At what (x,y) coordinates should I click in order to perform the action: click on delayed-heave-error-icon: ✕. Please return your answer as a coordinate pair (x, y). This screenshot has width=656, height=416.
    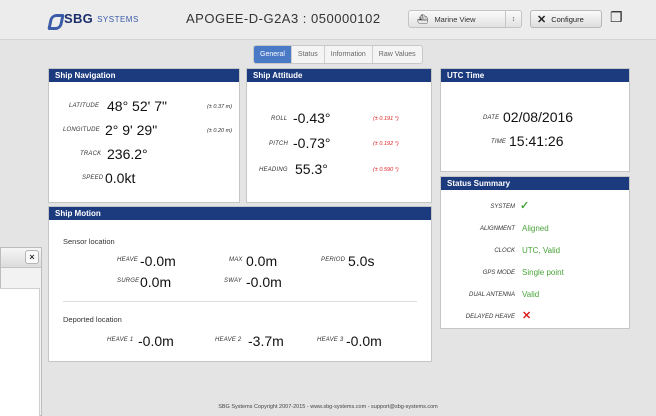
    Looking at the image, I should click on (527, 316).